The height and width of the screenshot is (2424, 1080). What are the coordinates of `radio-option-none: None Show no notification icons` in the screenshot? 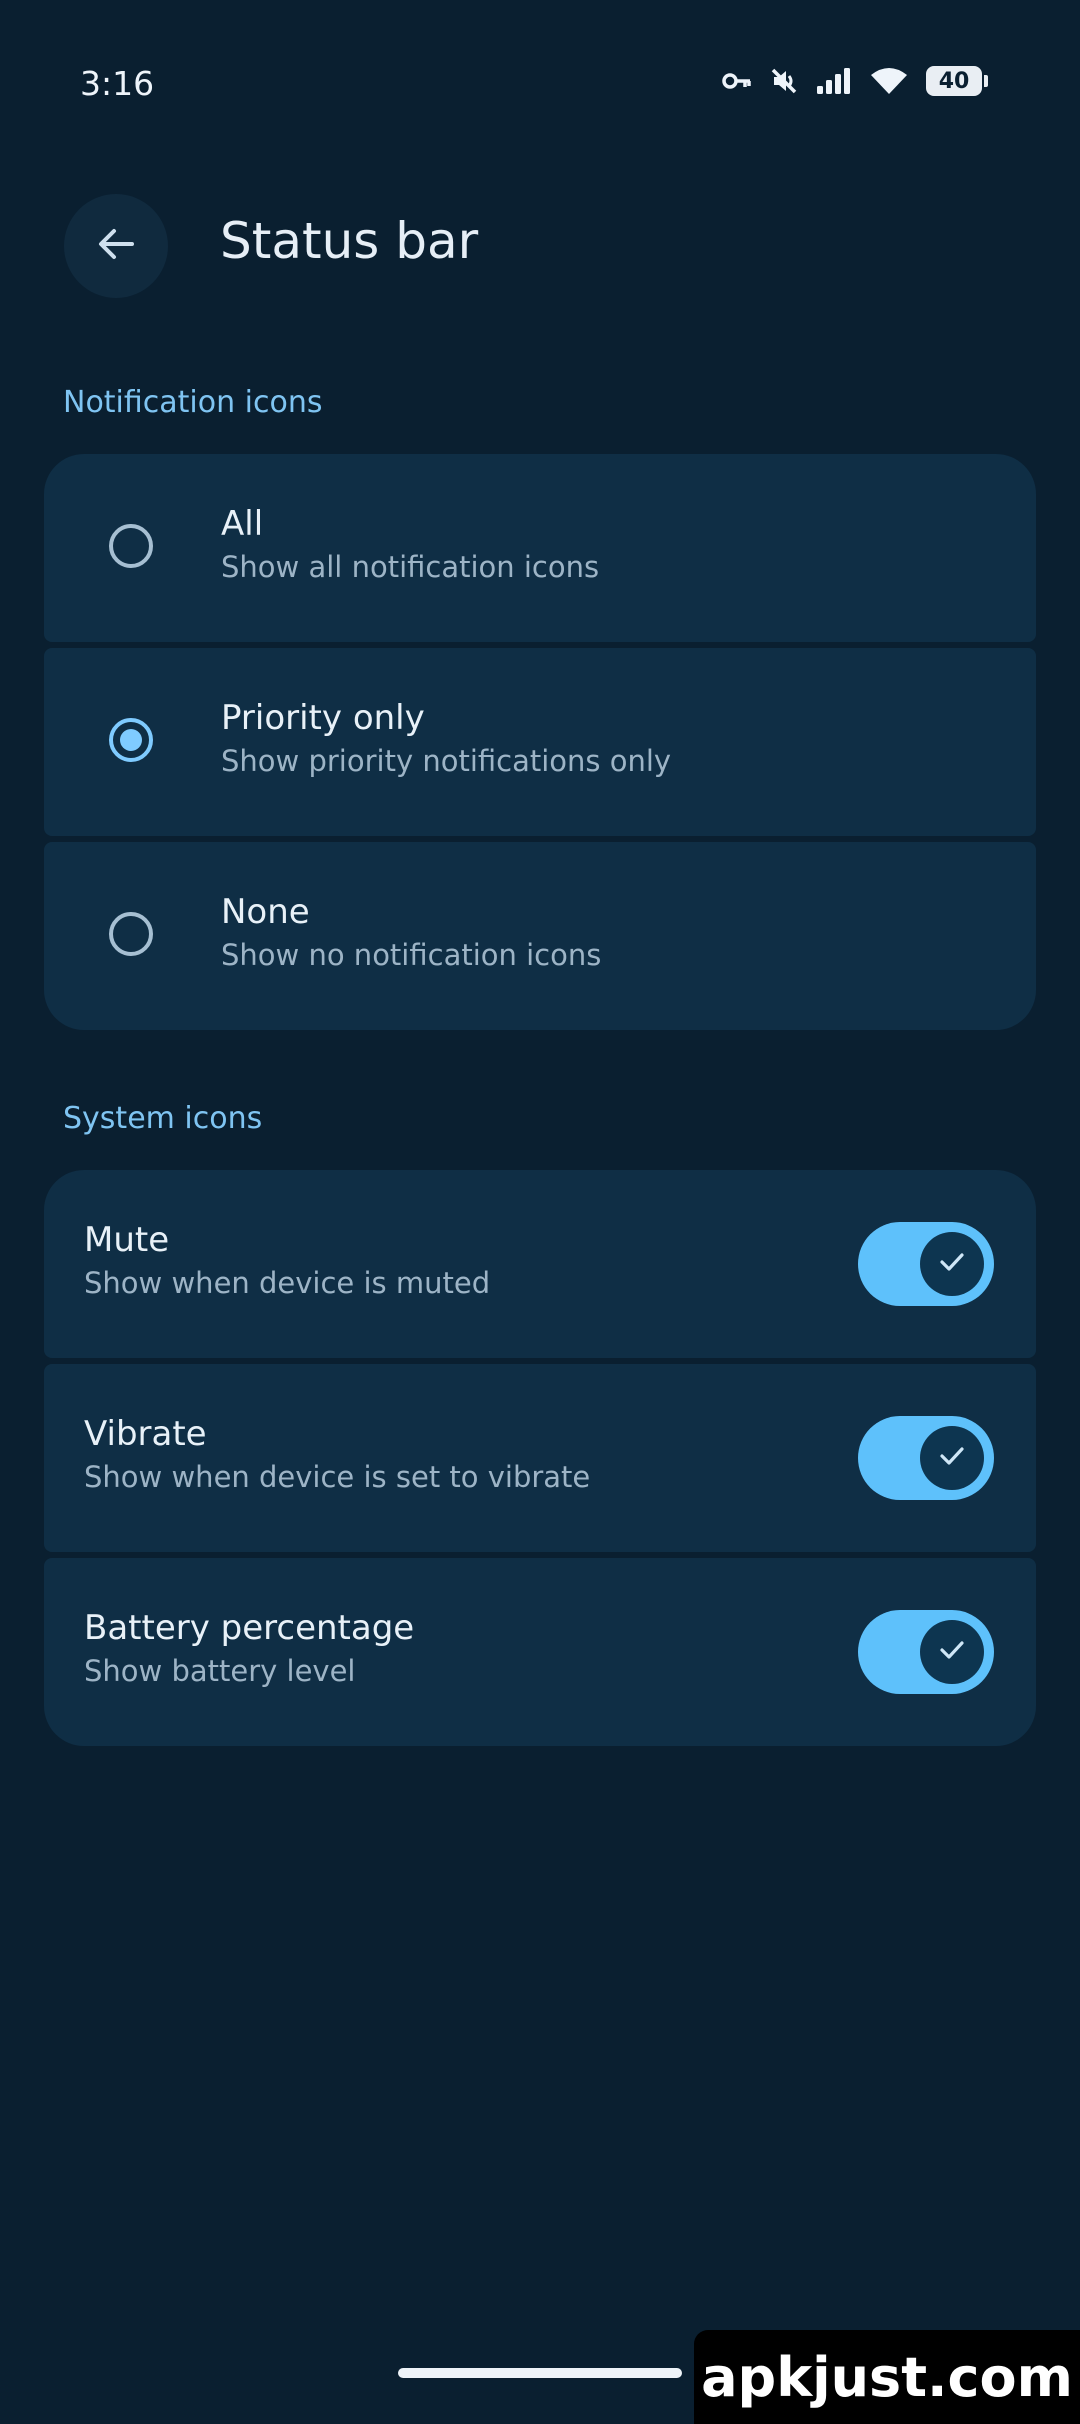 It's located at (540, 936).